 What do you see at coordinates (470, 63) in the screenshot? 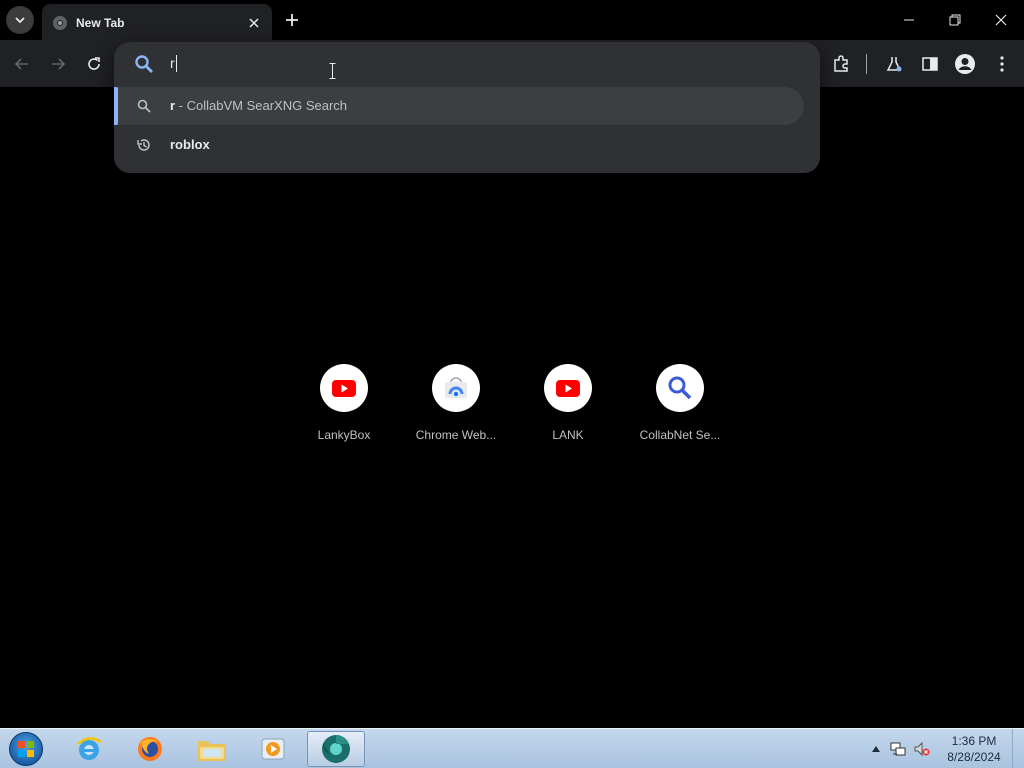
I see `address-bar-input` at bounding box center [470, 63].